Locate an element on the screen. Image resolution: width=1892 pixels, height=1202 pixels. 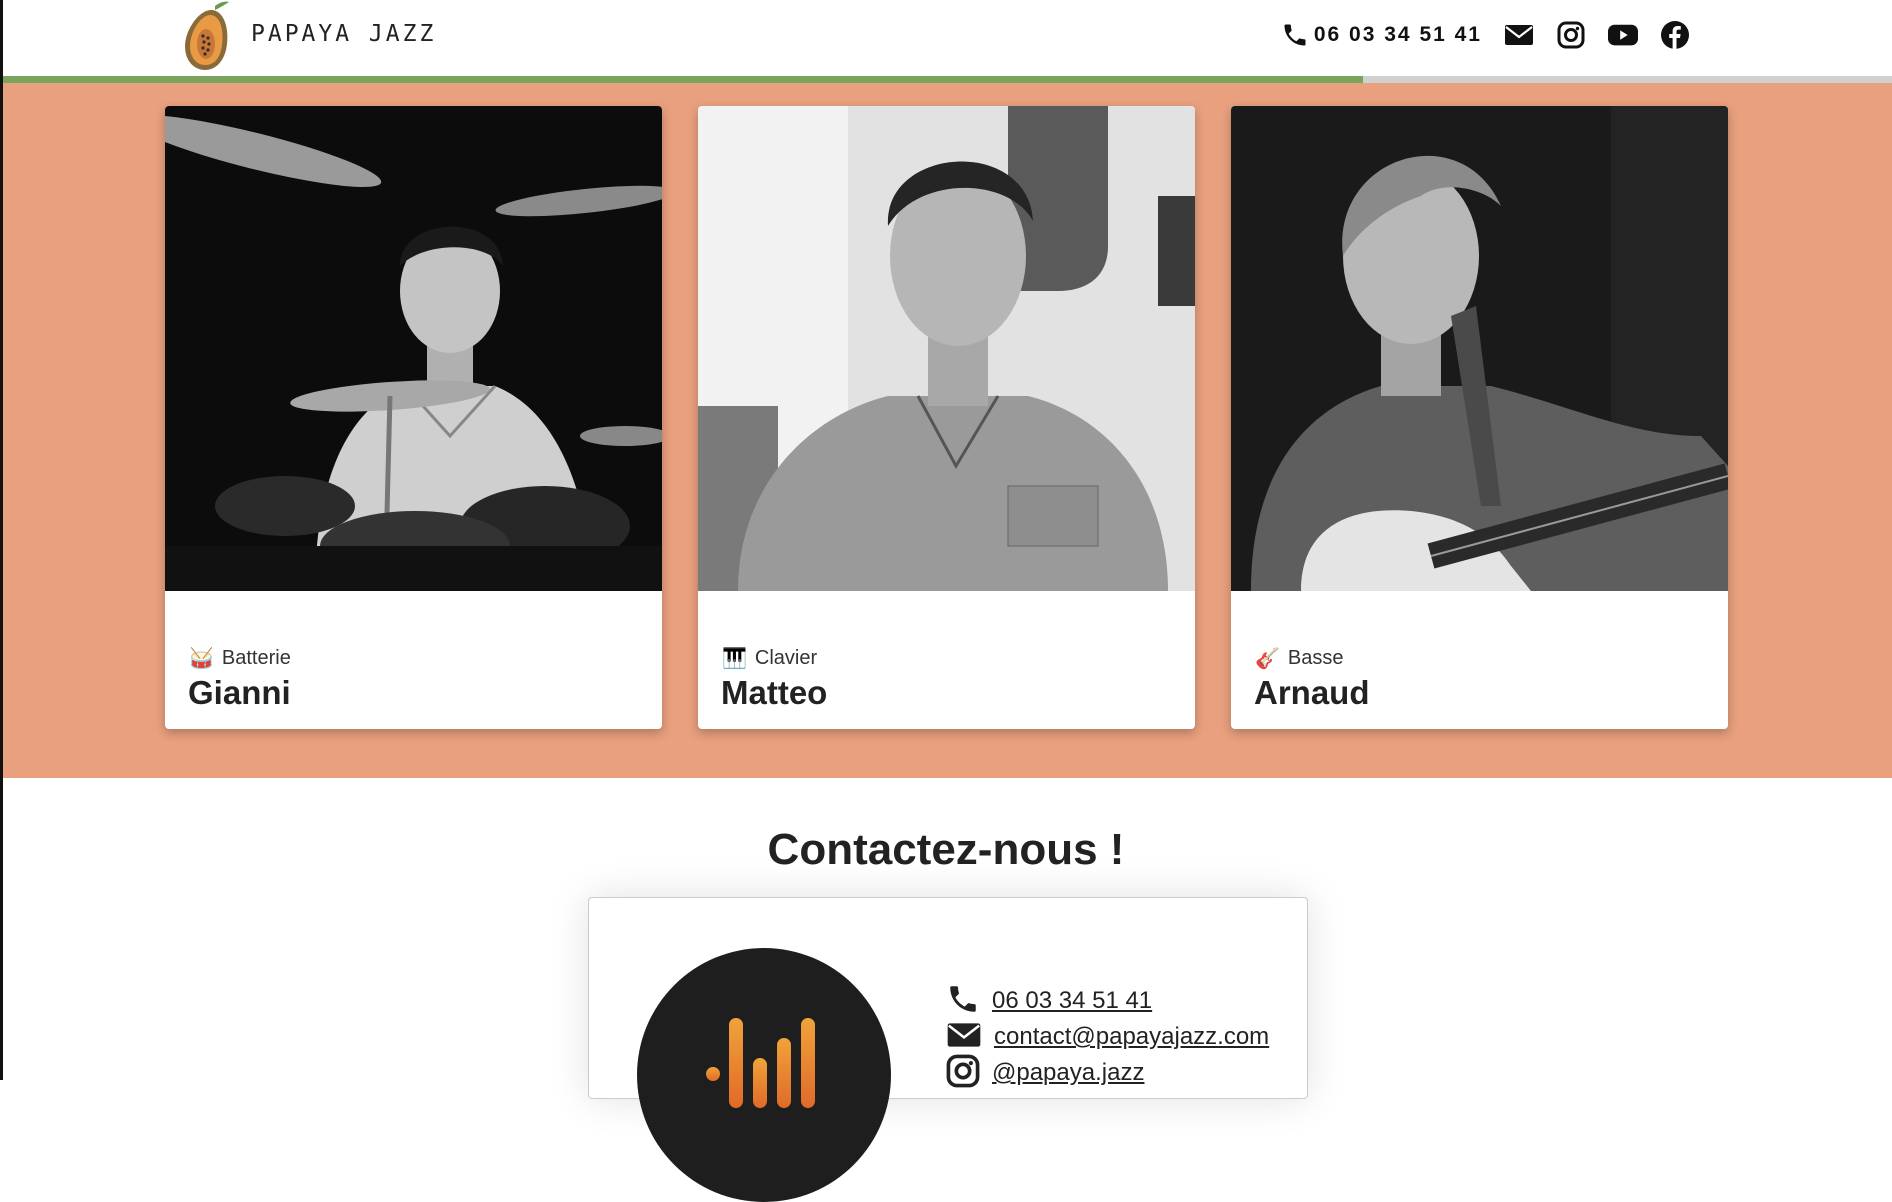
musician-name: Arnaud is located at coordinates (1312, 692).